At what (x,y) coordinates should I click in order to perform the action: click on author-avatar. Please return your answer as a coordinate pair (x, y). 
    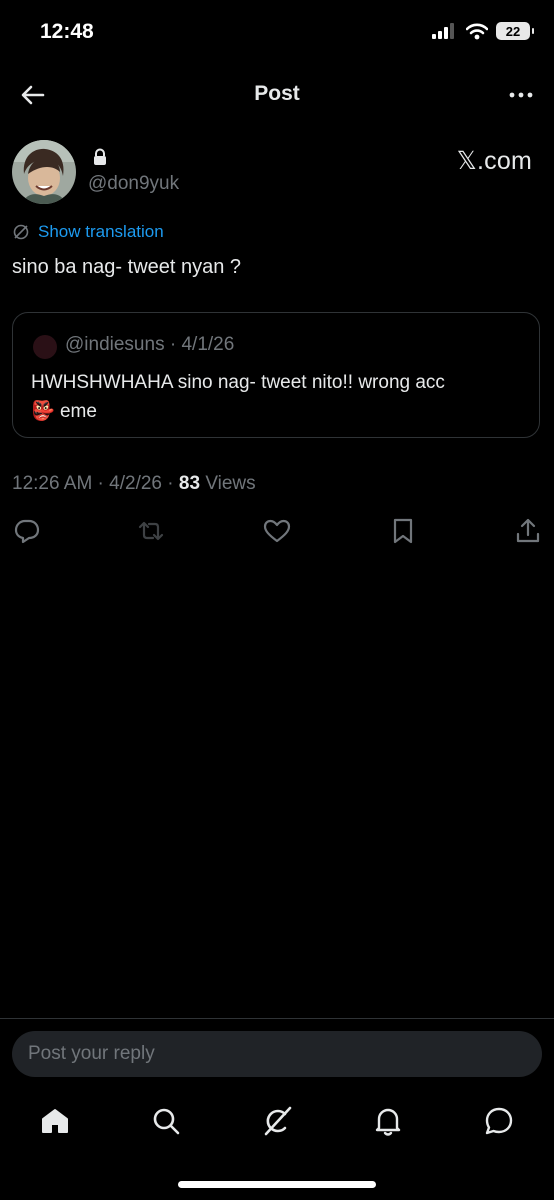
    Looking at the image, I should click on (44, 172).